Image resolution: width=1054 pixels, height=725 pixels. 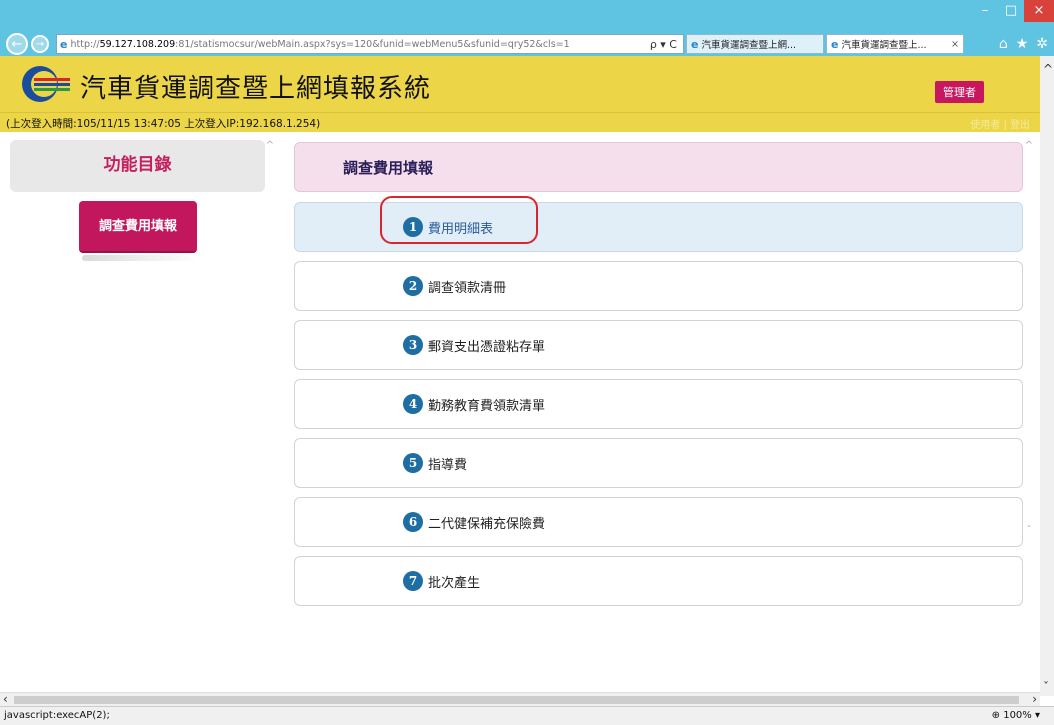 What do you see at coordinates (1003, 44) in the screenshot?
I see `home-icon: ⌂` at bounding box center [1003, 44].